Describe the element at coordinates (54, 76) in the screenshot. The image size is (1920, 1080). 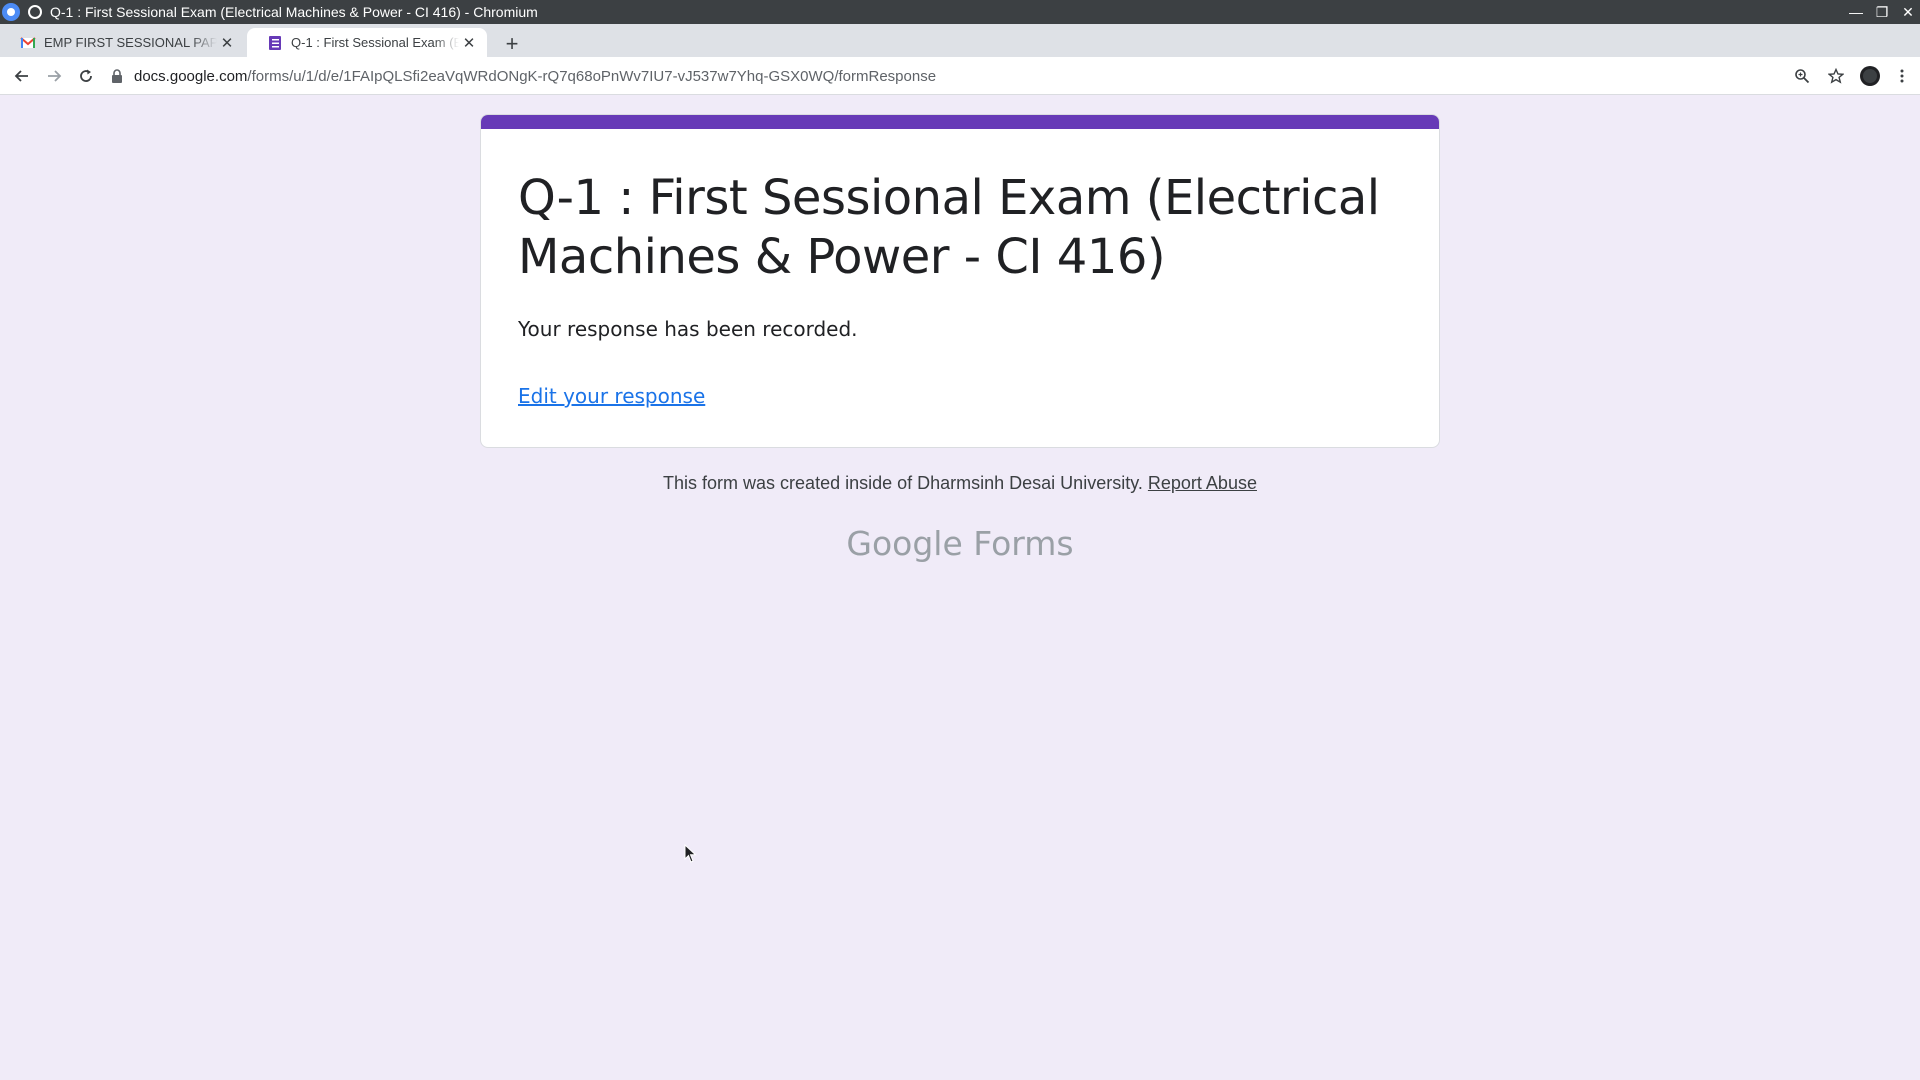
I see `forward-arrow-icon` at that location.